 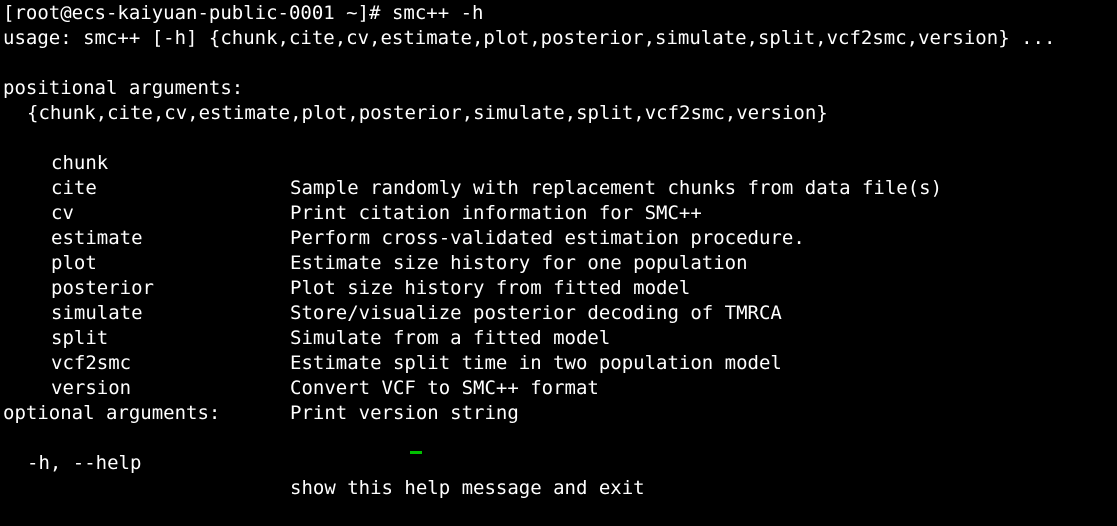 I want to click on subcommand-row: plot Plot size history from fitted model, so click(x=558, y=262).